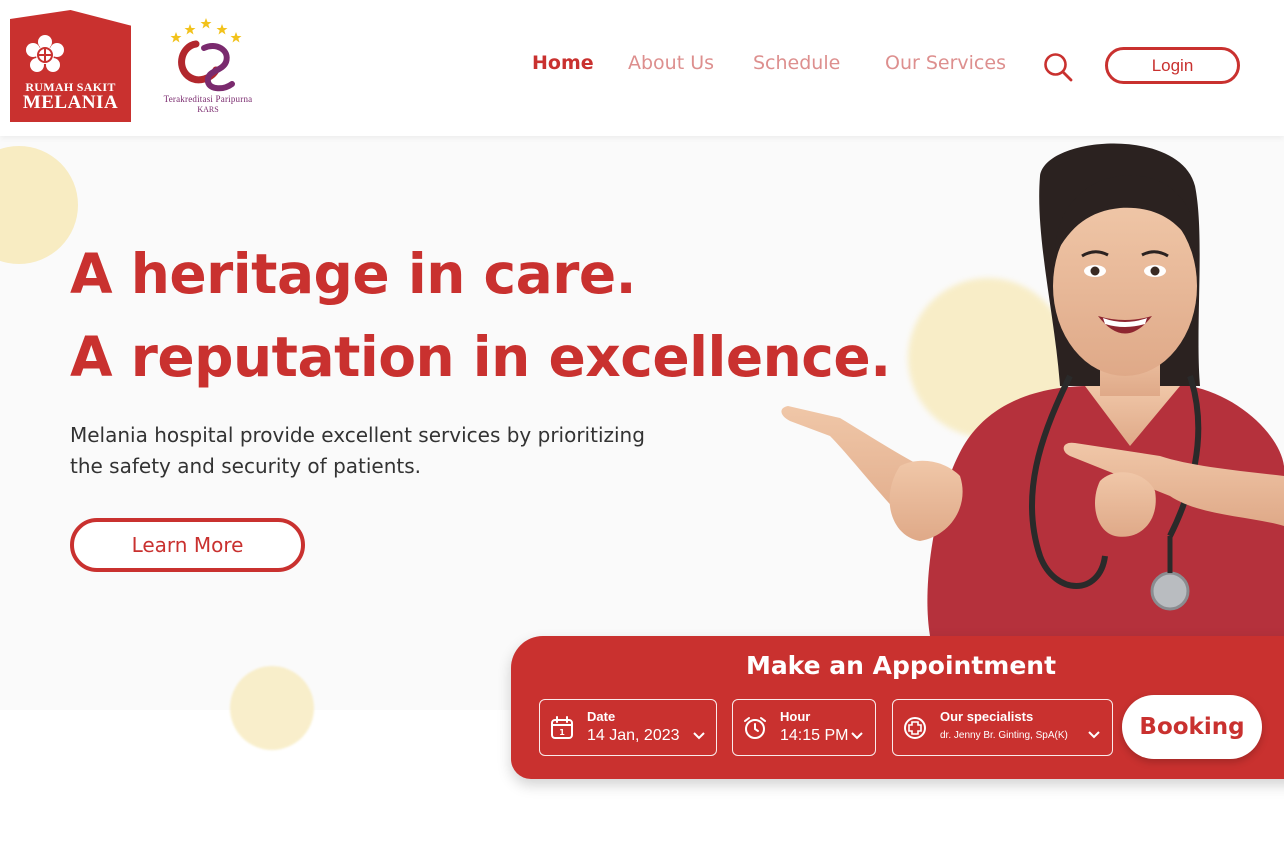  Describe the element at coordinates (353, 274) in the screenshot. I see `hero-headline-1: A heritage in care.` at that location.